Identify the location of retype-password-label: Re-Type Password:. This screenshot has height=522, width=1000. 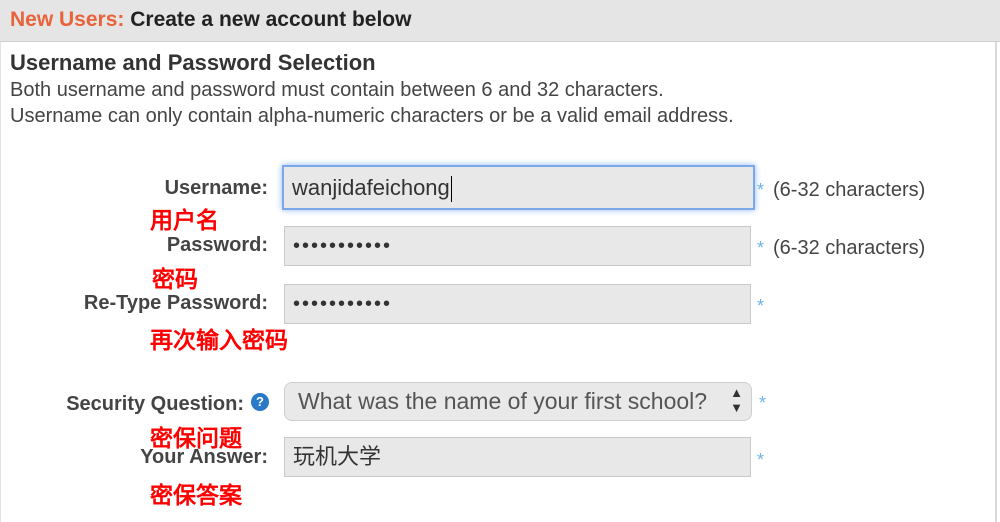
(175, 303).